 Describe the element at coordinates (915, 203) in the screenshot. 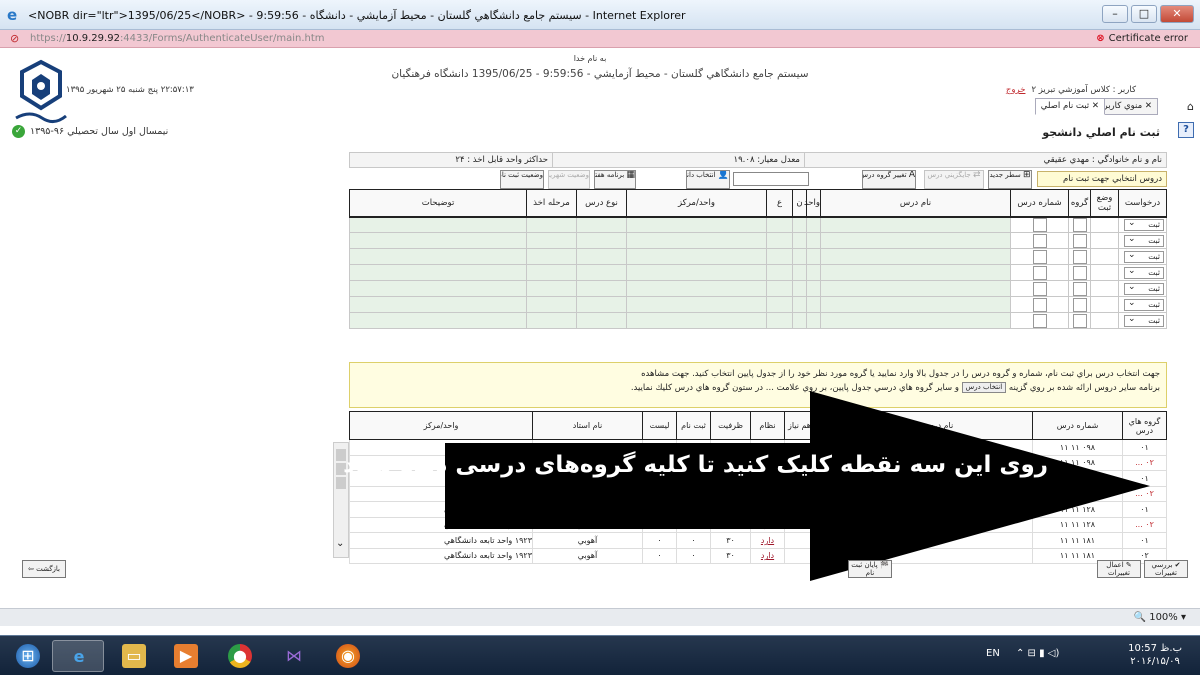

I see `t1-header: نام درس` at that location.